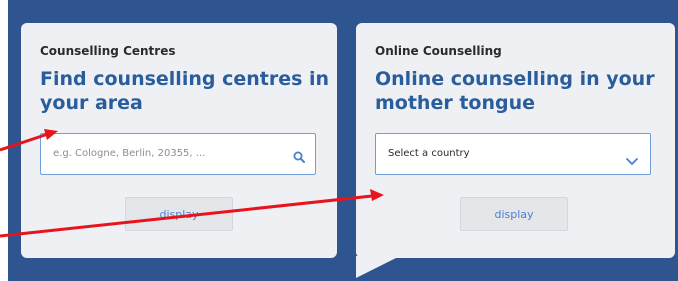 The width and height of the screenshot is (678, 281). I want to click on card-eyebrow: Counselling Centres, so click(108, 51).